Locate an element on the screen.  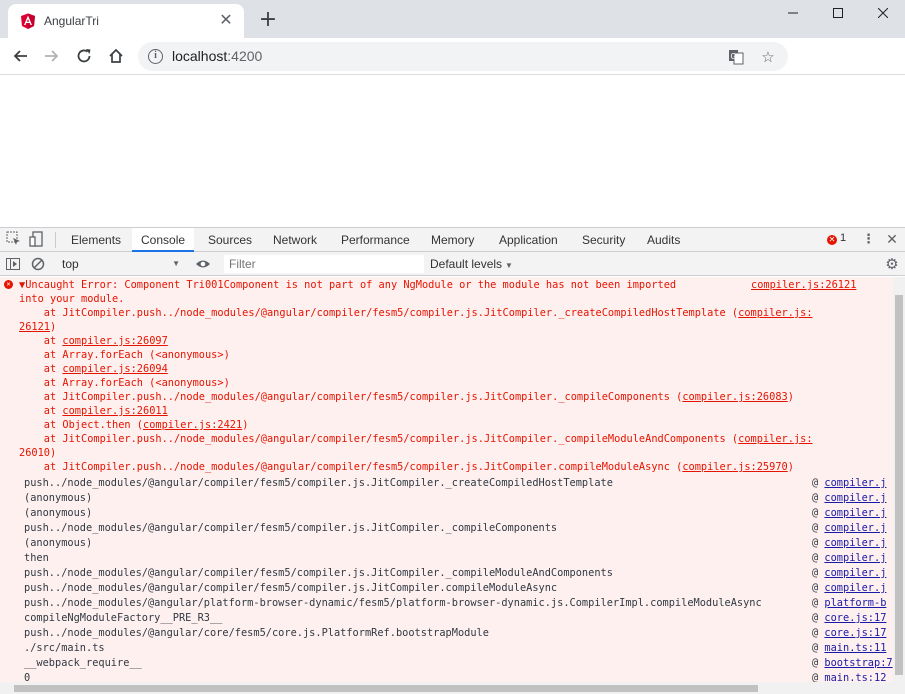
stack-frame-source-link: main.ts:11 is located at coordinates (855, 648).